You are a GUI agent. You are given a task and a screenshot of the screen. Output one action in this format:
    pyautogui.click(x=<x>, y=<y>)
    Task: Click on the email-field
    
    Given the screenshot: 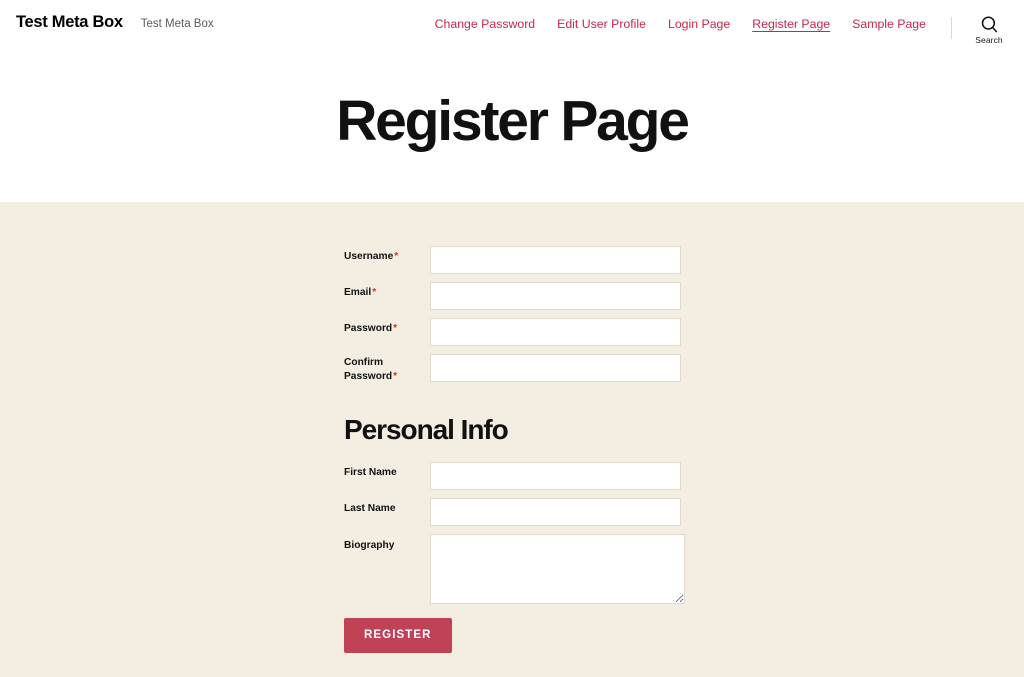 What is the action you would take?
    pyautogui.click(x=555, y=296)
    